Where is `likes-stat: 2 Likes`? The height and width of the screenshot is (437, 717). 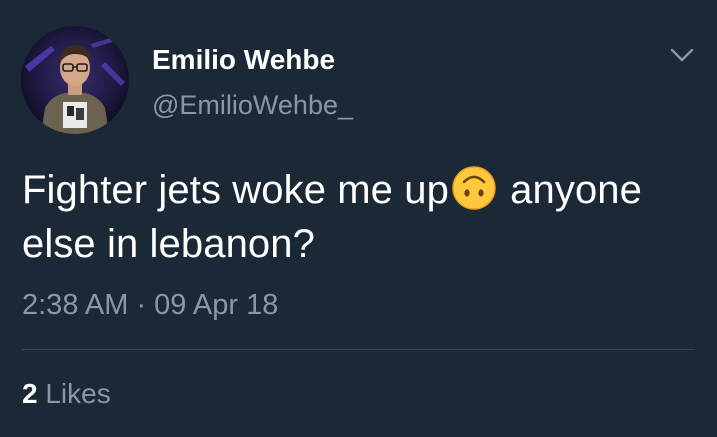 likes-stat: 2 Likes is located at coordinates (66, 394).